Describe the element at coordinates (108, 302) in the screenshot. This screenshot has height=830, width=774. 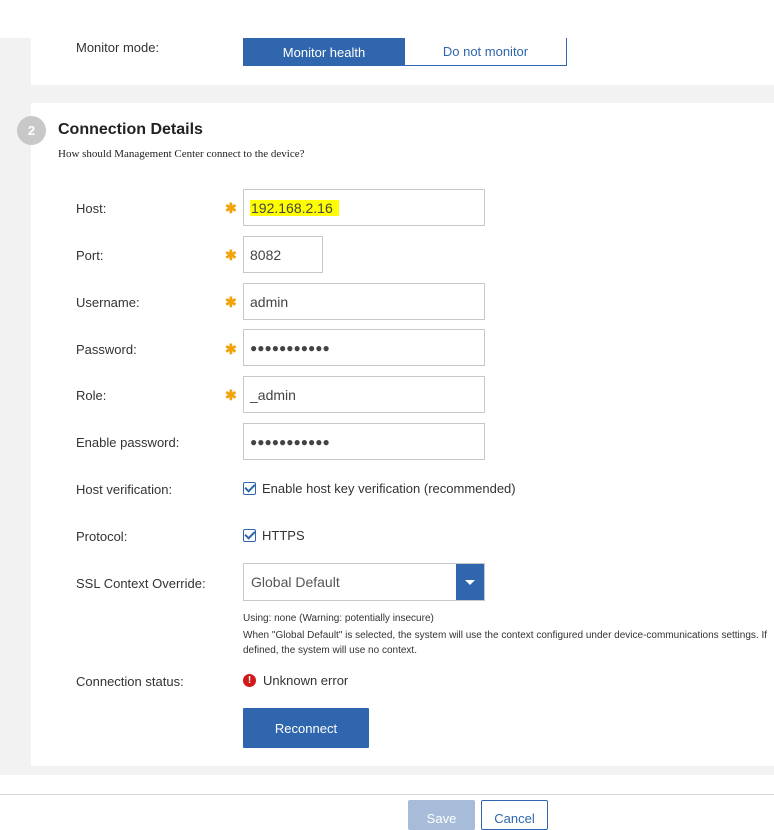
I see `username-label: Username:` at that location.